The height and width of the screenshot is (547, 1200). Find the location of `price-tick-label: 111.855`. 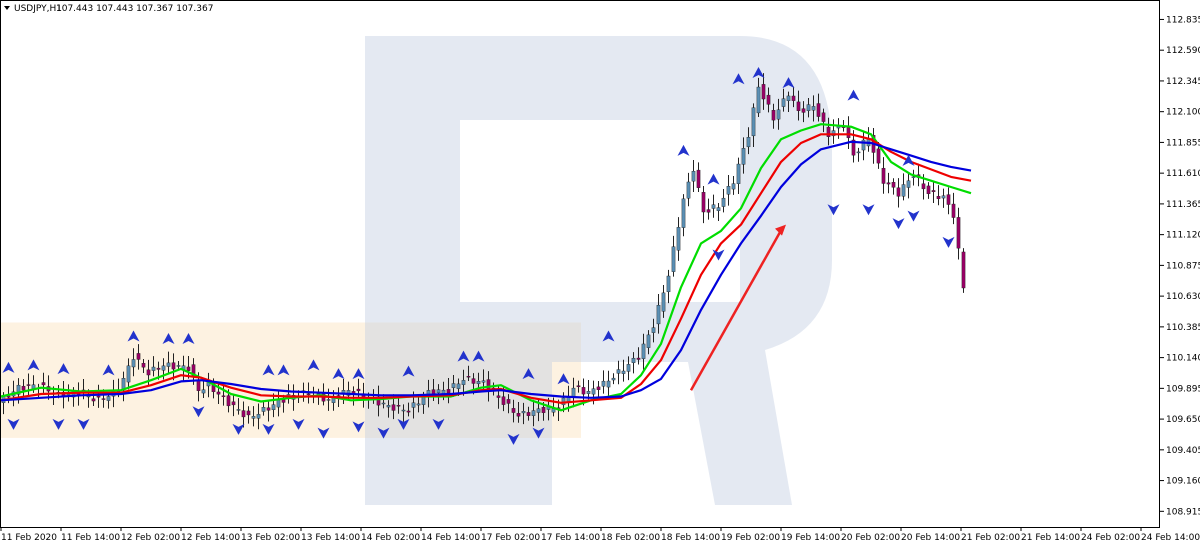

price-tick-label: 111.855 is located at coordinates (1183, 143).